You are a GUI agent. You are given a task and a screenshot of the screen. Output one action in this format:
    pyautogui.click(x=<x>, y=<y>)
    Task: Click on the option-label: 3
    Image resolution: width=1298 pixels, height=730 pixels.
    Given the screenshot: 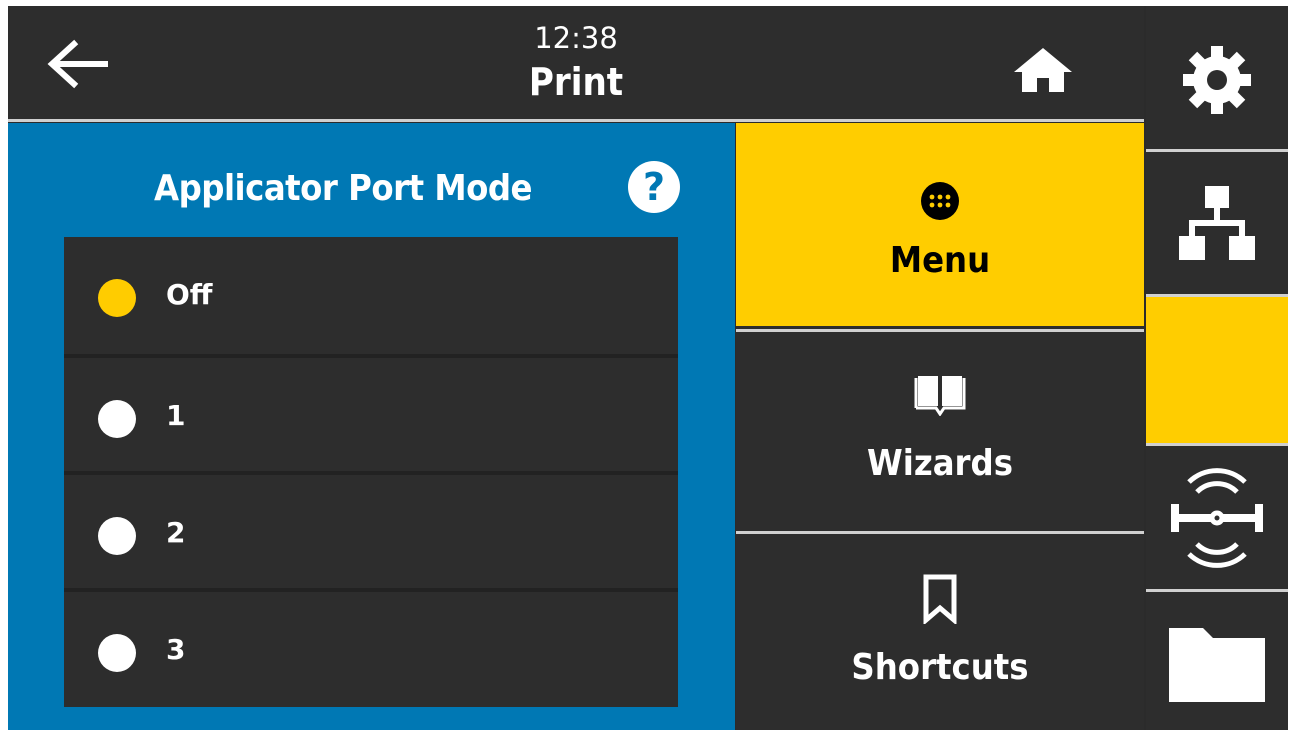 What is the action you would take?
    pyautogui.click(x=176, y=649)
    